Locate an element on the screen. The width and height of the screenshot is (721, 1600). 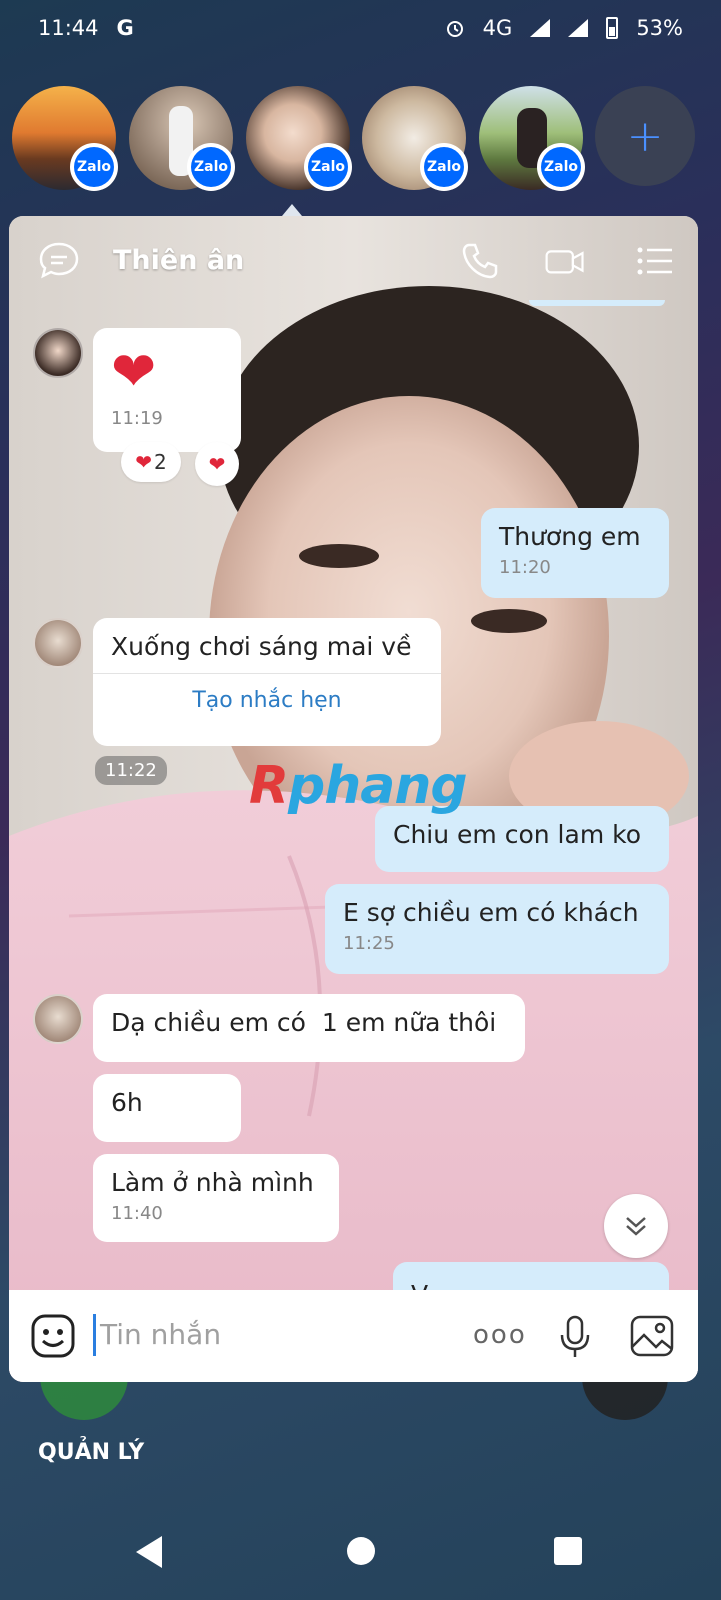
message-text: Thương em is located at coordinates (570, 536).